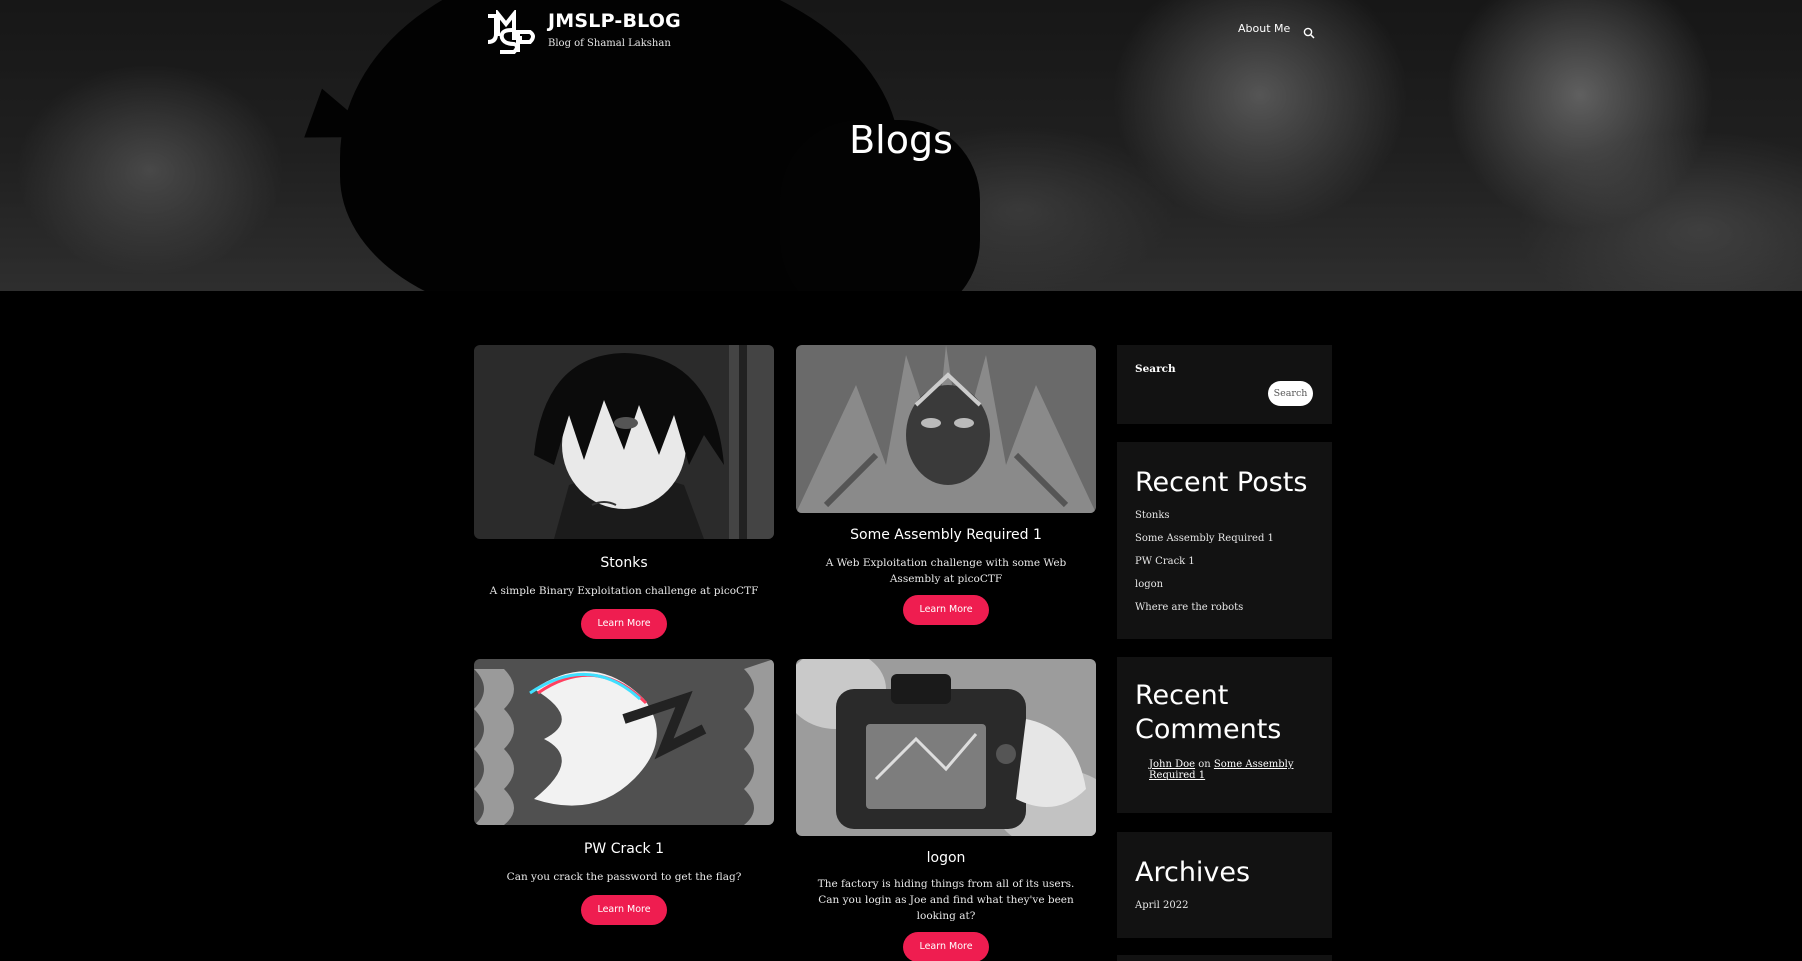  What do you see at coordinates (1264, 28) in the screenshot?
I see `nav-about-me: About Me` at bounding box center [1264, 28].